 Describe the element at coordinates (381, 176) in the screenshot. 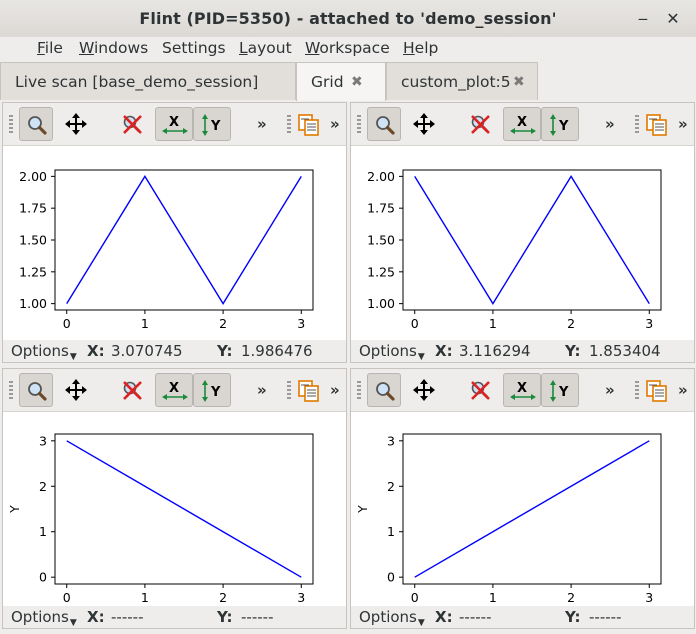

I see `y-tick-label: 2.00` at that location.